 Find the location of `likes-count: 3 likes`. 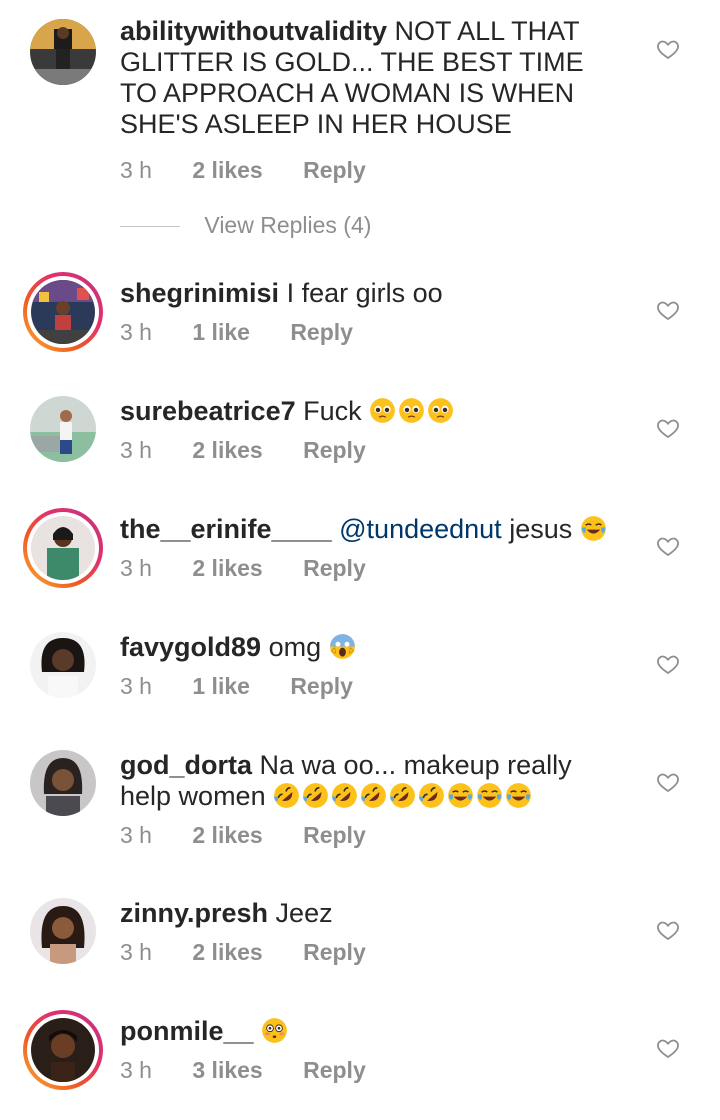

likes-count: 3 likes is located at coordinates (227, 1070).